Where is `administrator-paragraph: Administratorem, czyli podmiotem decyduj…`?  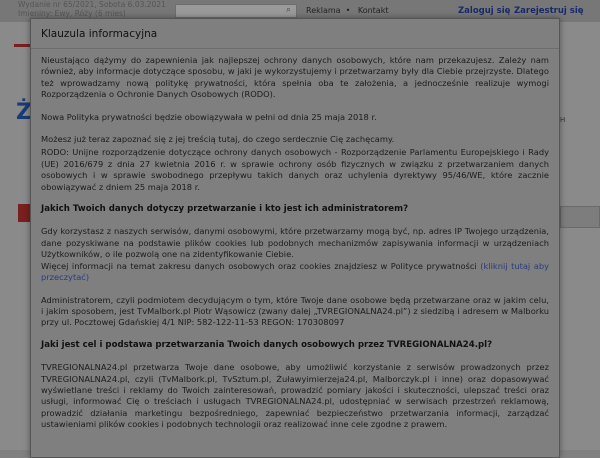
administrator-paragraph: Administratorem, czyli podmiotem decyduj… is located at coordinates (295, 311).